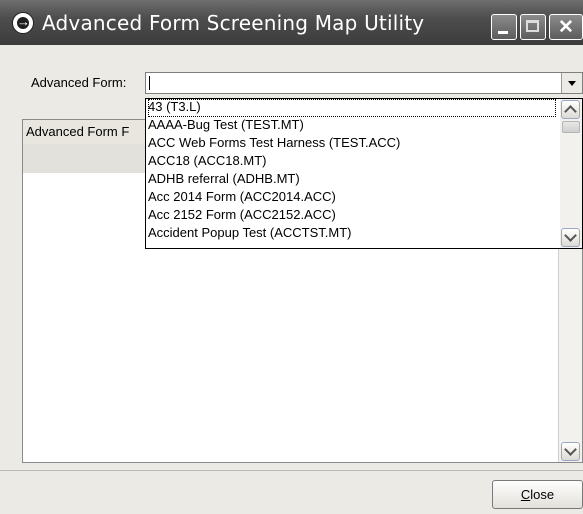 Image resolution: width=583 pixels, height=514 pixels. I want to click on close-button-label: Close, so click(537, 494).